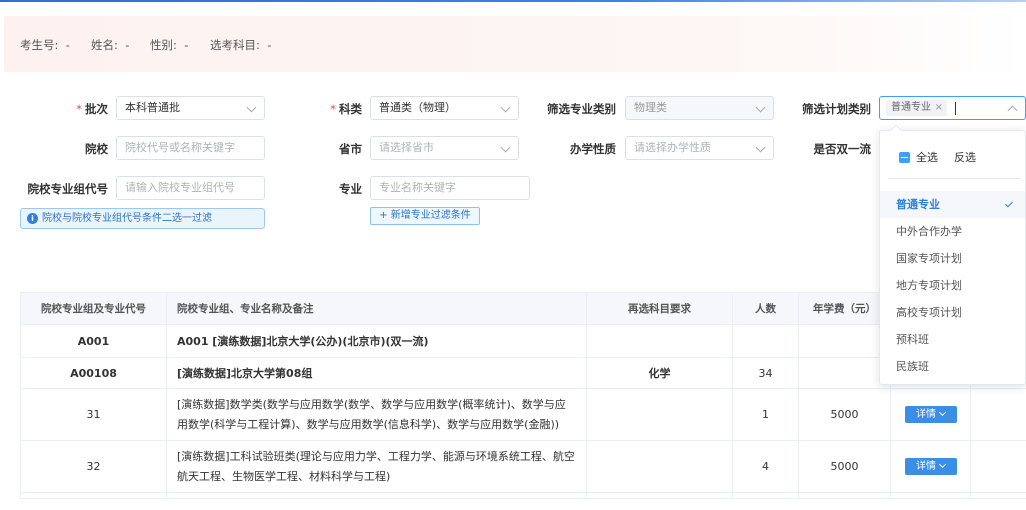  I want to click on group-code-input: 请输入院校专业组代号, so click(190, 188).